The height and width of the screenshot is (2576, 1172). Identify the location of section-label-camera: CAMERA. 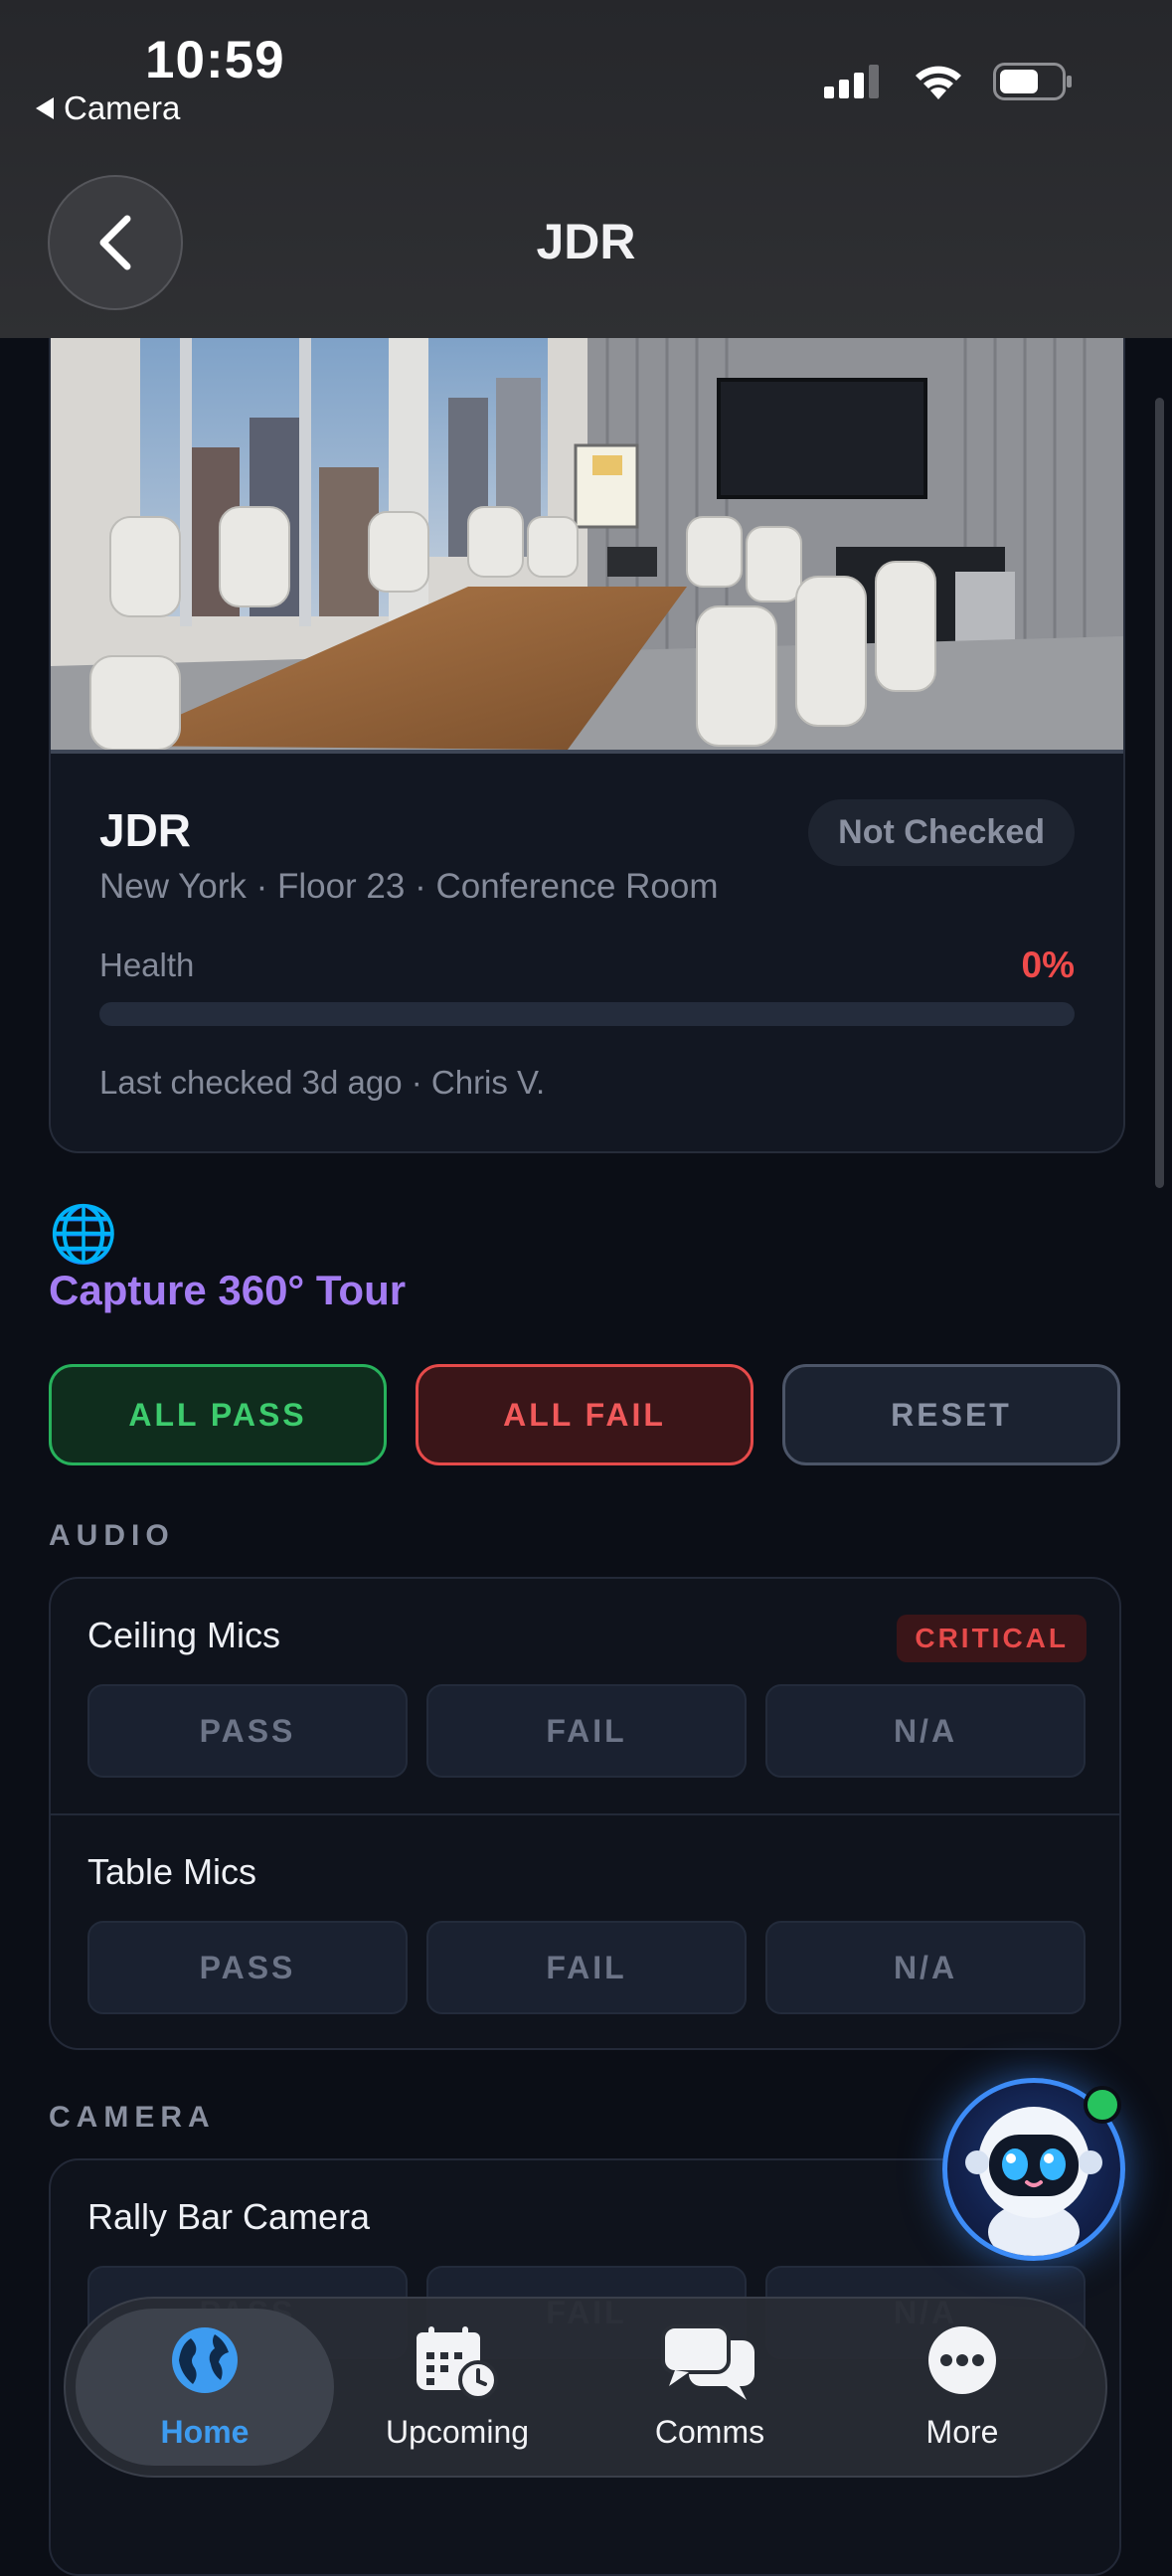
(133, 2117).